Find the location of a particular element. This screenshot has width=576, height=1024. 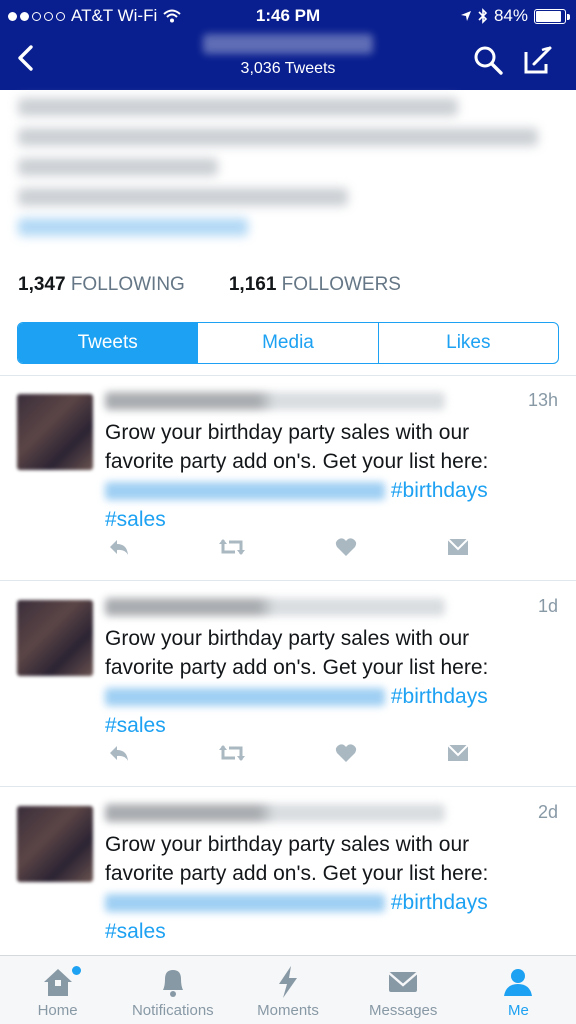

tab-me: Me is located at coordinates (518, 990).